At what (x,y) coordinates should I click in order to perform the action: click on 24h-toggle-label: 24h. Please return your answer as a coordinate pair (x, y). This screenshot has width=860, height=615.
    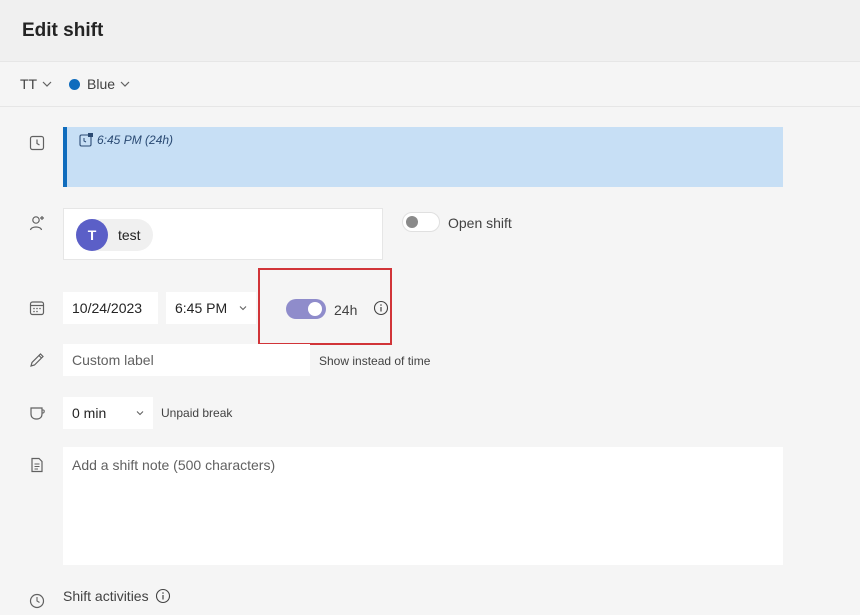
    Looking at the image, I should click on (346, 310).